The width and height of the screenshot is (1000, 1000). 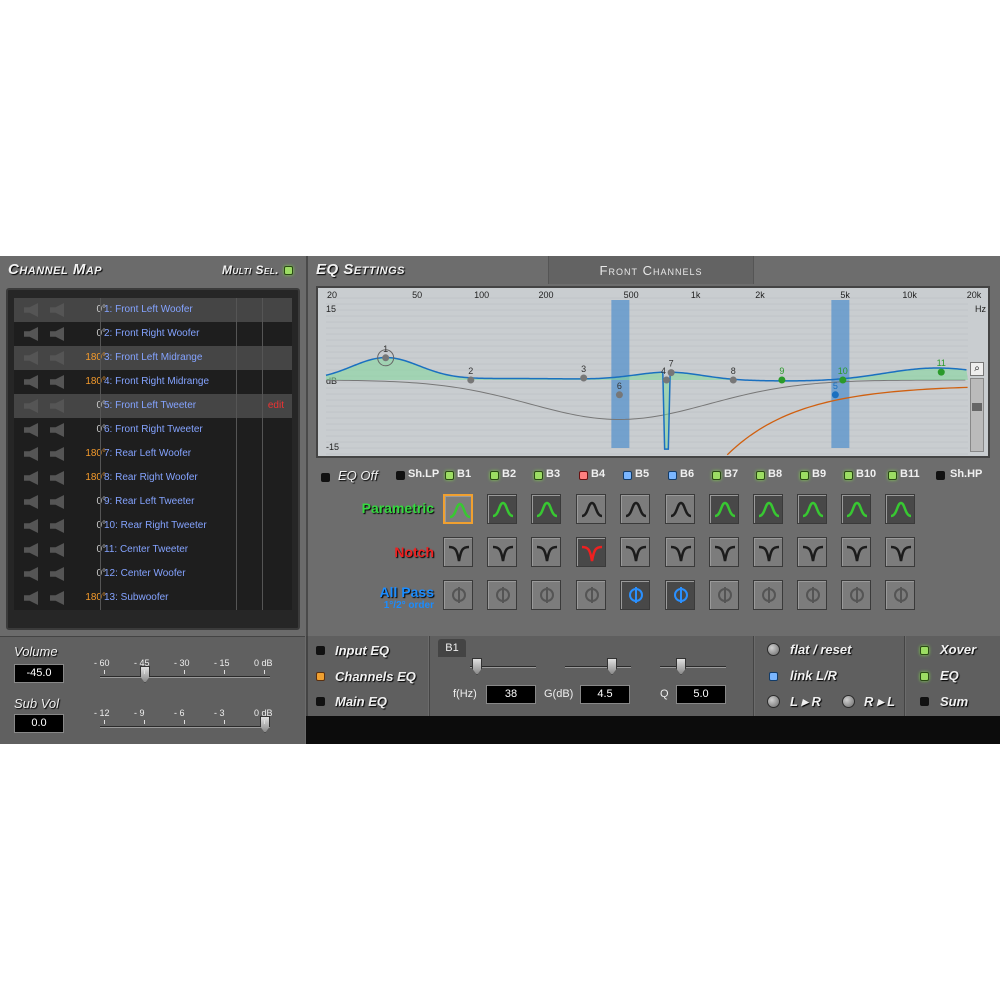 I want to click on channel-name: 6: Front Right Tweeter, so click(x=153, y=429).